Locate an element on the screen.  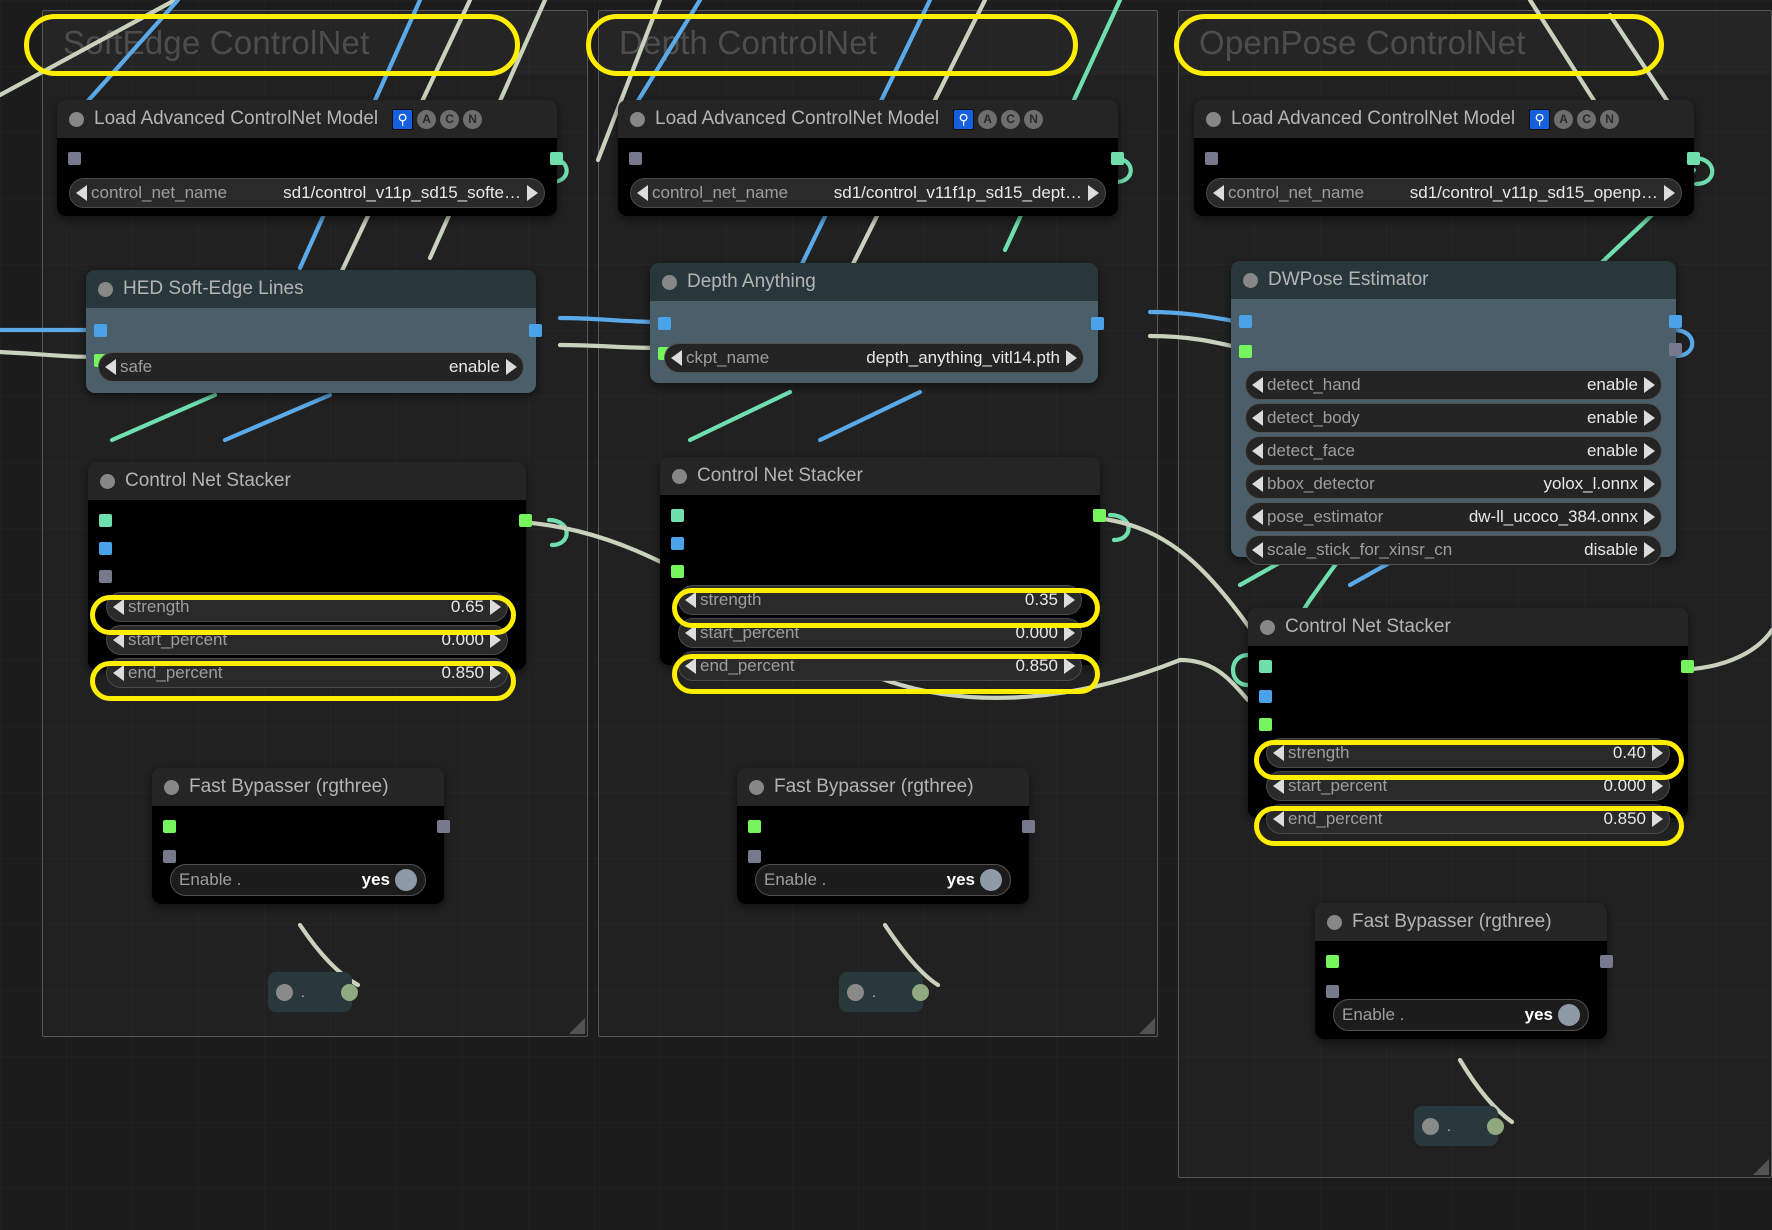
widget-strength: strength 0.65 is located at coordinates (307, 607).